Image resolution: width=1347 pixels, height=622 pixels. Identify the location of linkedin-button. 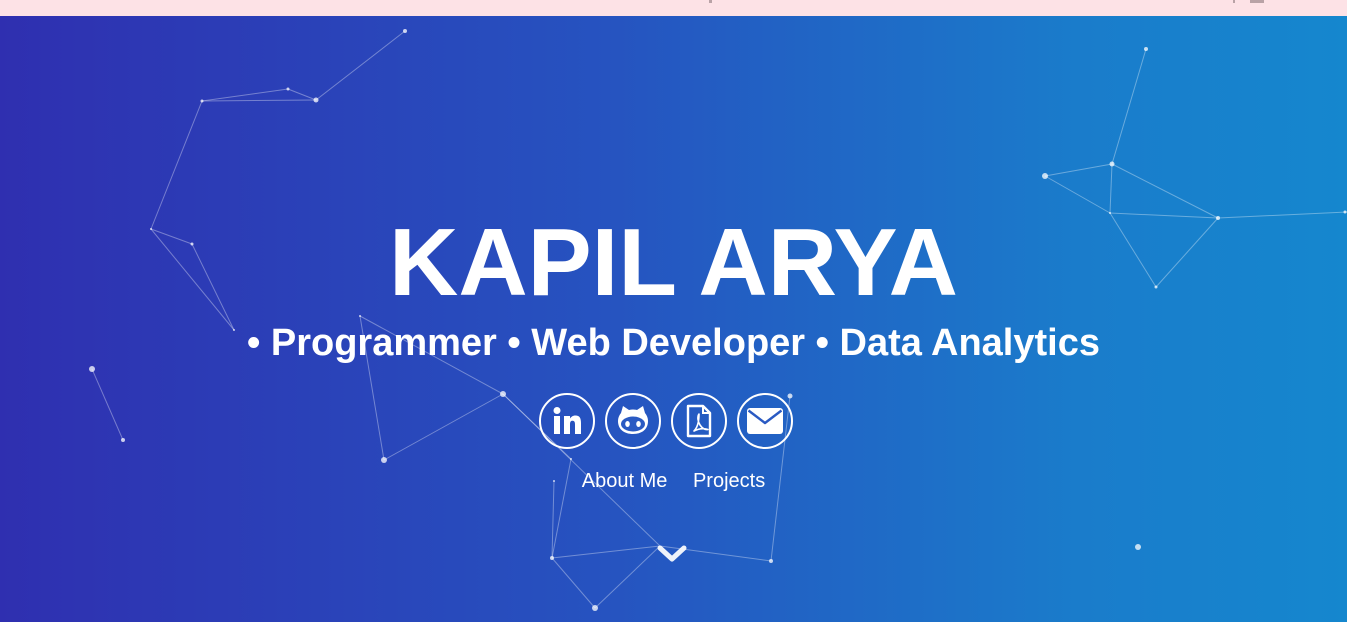
(567, 421).